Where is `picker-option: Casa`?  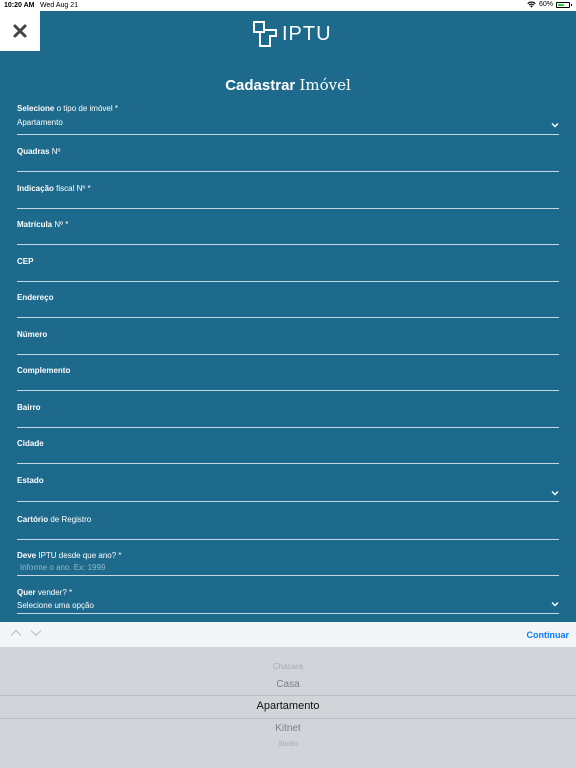 picker-option: Casa is located at coordinates (288, 684).